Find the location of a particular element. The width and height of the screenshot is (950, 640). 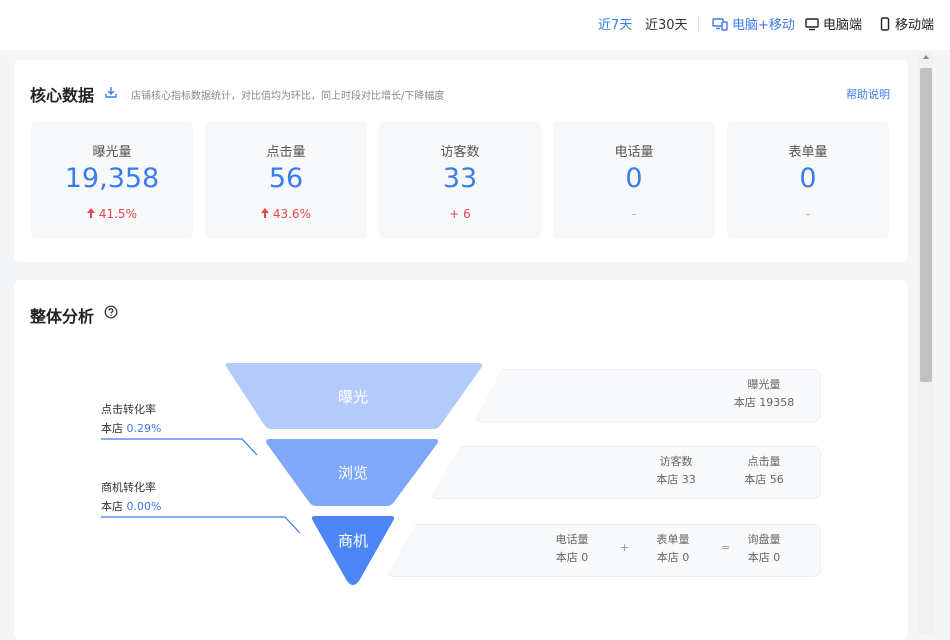

metric-change: 43.6% is located at coordinates (286, 214).